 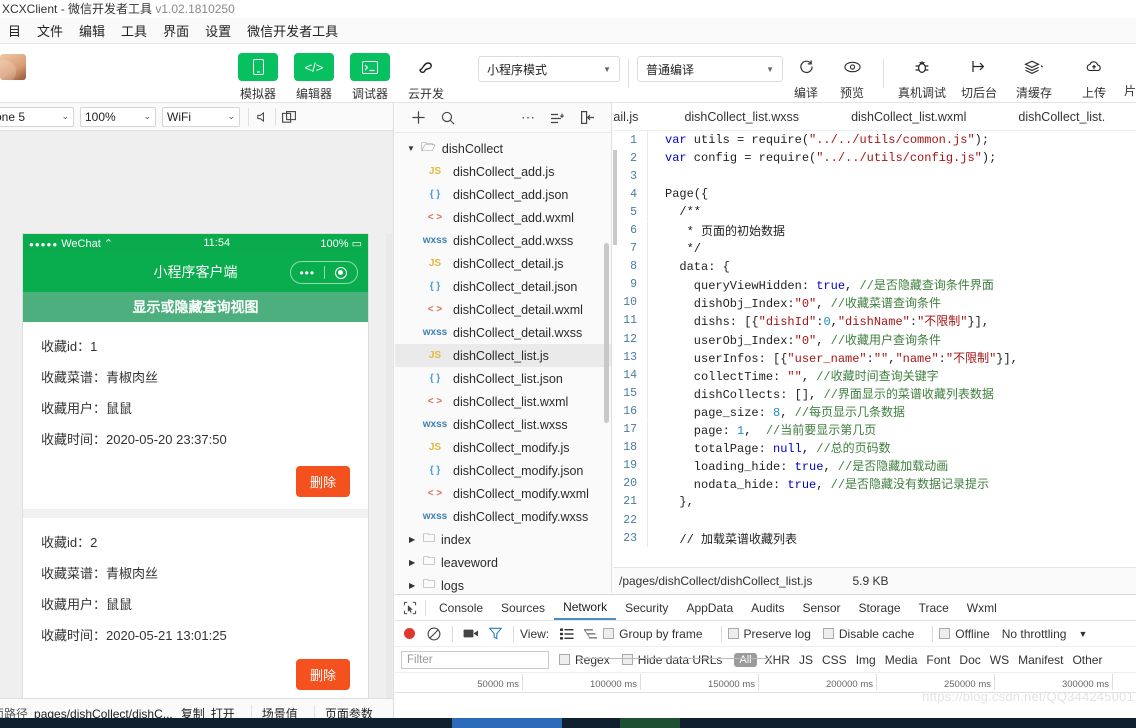 What do you see at coordinates (503, 355) in the screenshot?
I see `tree-file-selected: JS dishCollect_list.js` at bounding box center [503, 355].